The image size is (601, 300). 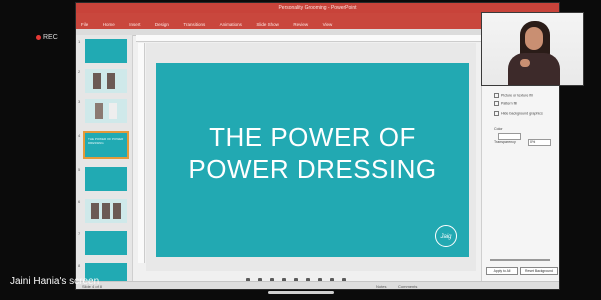 I want to click on slide-thumbnail: 6, so click(x=102, y=211).